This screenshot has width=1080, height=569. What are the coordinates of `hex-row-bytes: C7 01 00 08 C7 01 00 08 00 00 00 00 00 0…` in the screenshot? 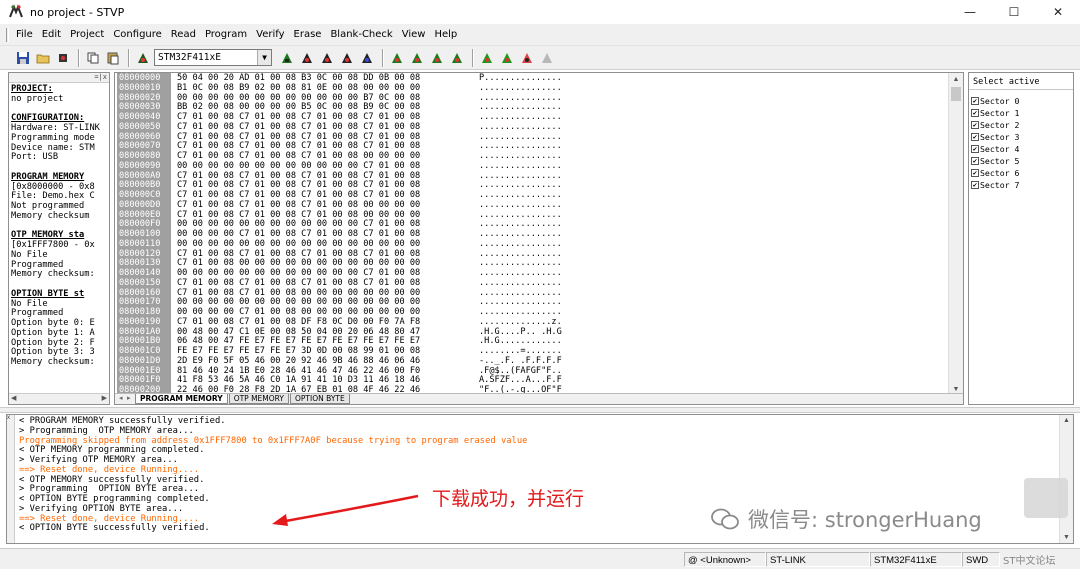 It's located at (298, 293).